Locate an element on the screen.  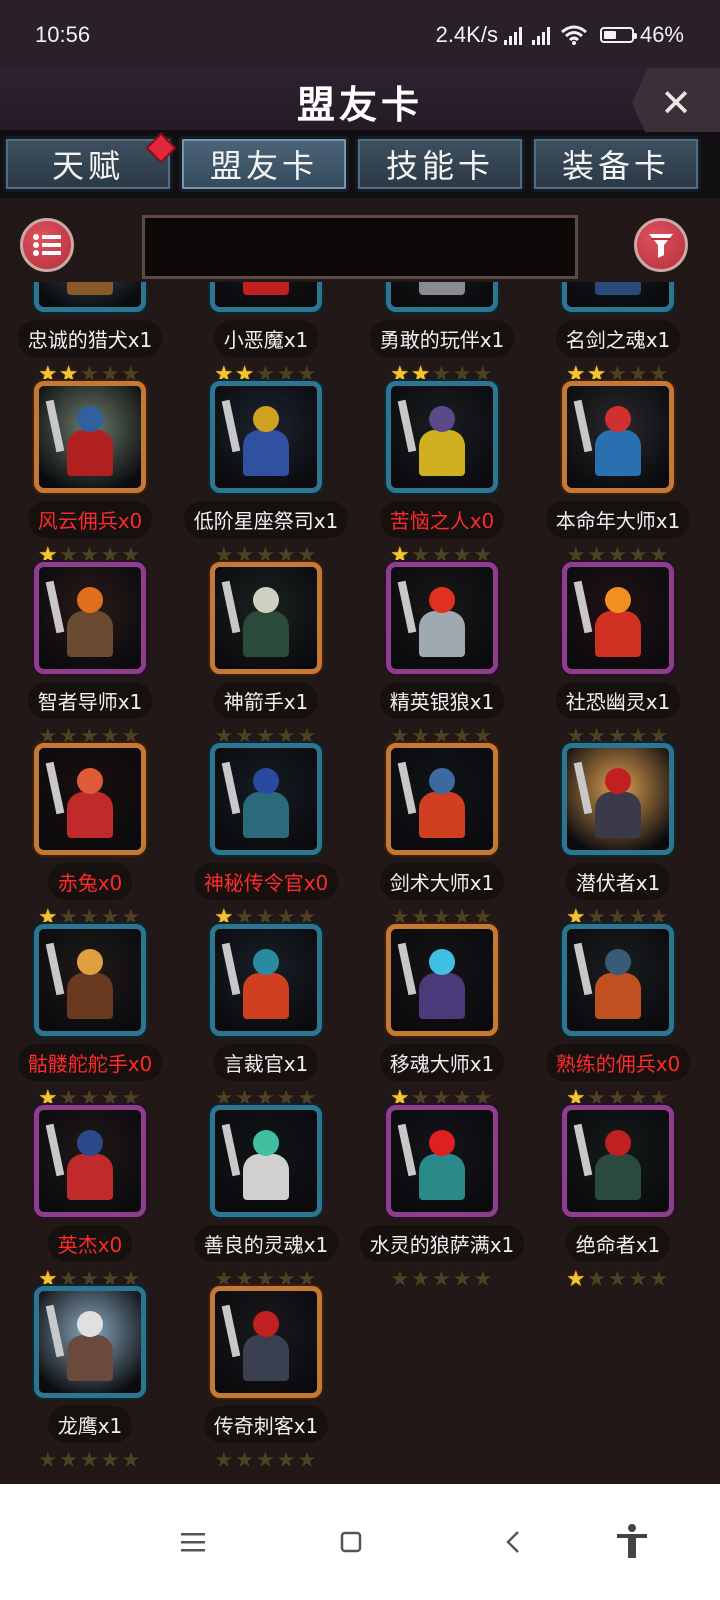
tab-talent: 天赋 is located at coordinates (90, 162).